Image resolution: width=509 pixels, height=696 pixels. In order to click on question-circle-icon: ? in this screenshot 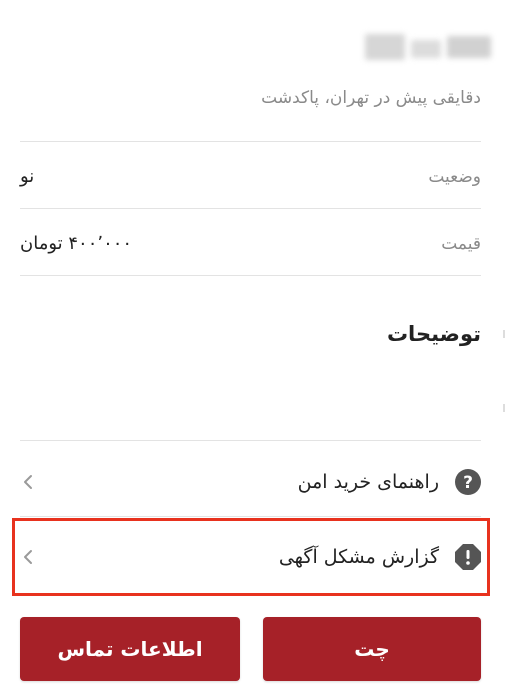, I will do `click(468, 482)`.